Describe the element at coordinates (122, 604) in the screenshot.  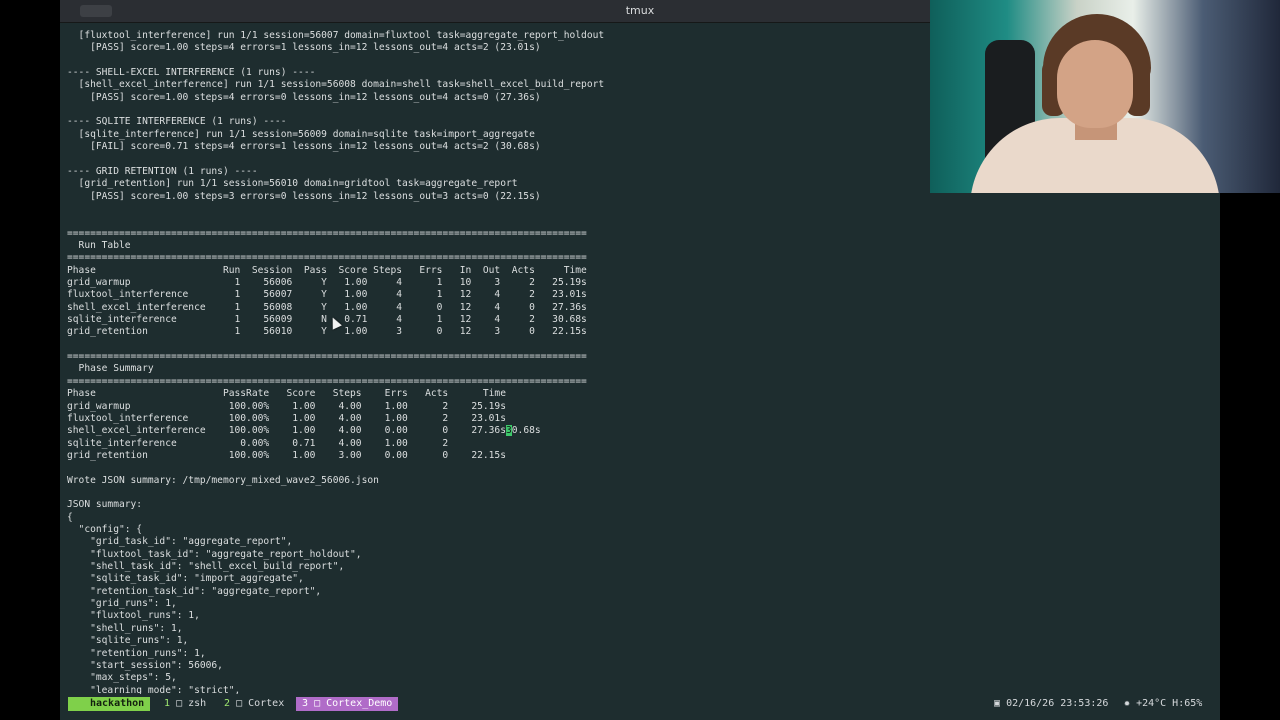
I see `terminal-line: "grid_runs": 1,` at that location.